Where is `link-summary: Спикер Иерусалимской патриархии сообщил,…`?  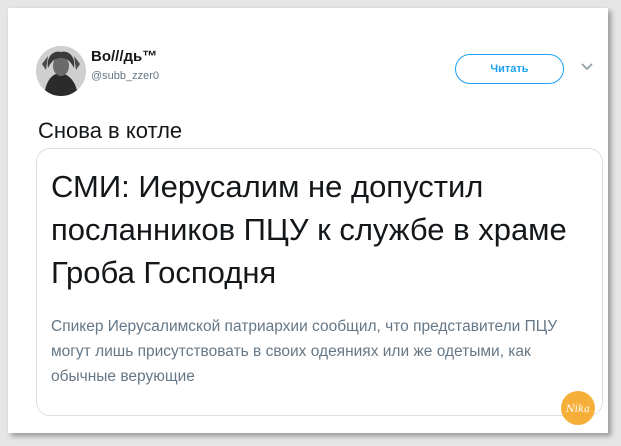
link-summary: Спикер Иерусалимской патриархии сообщил,… is located at coordinates (304, 351).